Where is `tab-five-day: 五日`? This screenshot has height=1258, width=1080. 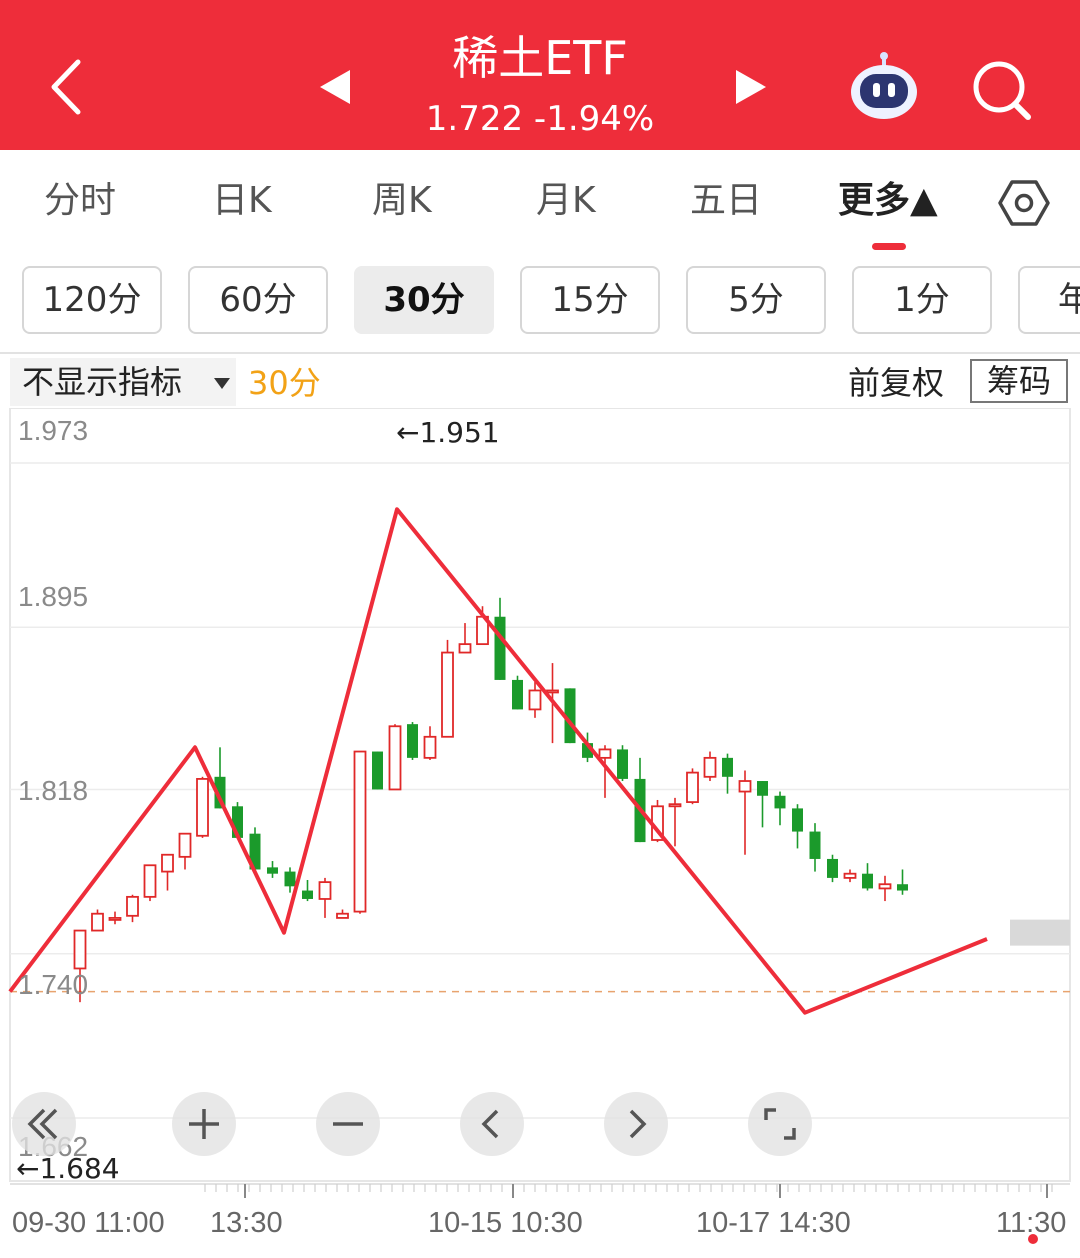 tab-five-day: 五日 is located at coordinates (726, 201).